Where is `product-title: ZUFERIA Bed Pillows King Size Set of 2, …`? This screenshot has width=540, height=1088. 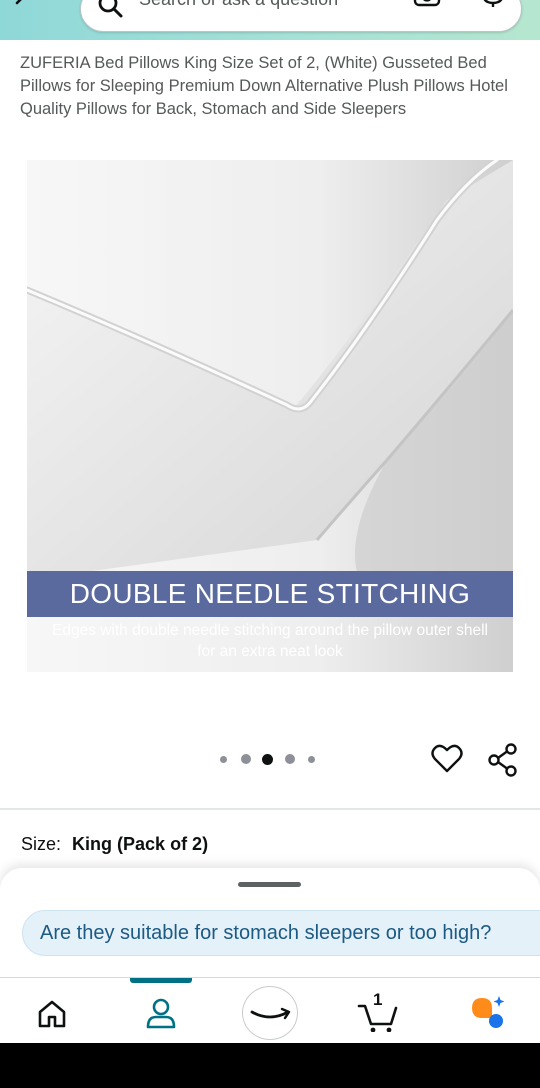
product-title: ZUFERIA Bed Pillows King Size Set of 2, … is located at coordinates (264, 86).